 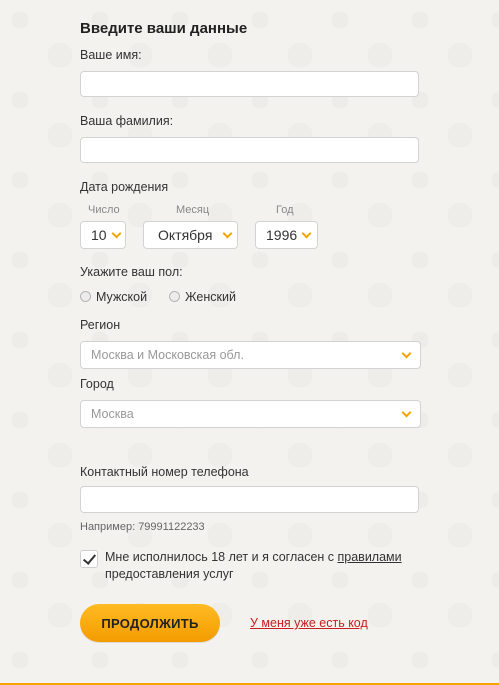 I want to click on day-label: Число, so click(x=104, y=210).